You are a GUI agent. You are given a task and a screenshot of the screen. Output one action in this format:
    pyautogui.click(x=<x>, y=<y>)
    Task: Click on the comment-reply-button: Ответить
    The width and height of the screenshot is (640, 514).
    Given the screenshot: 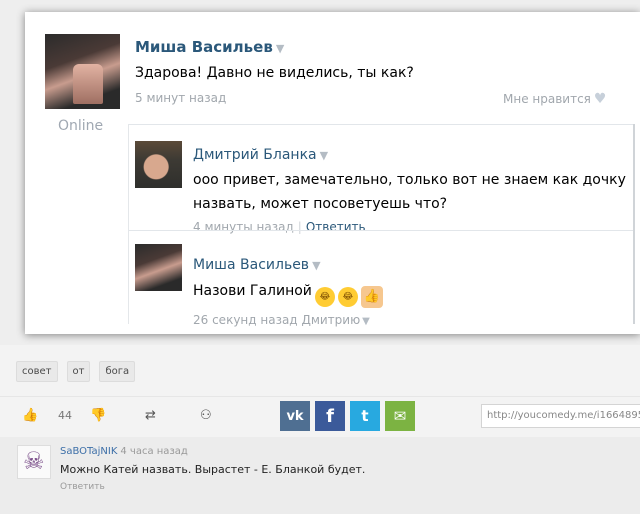 What is the action you would take?
    pyautogui.click(x=82, y=487)
    